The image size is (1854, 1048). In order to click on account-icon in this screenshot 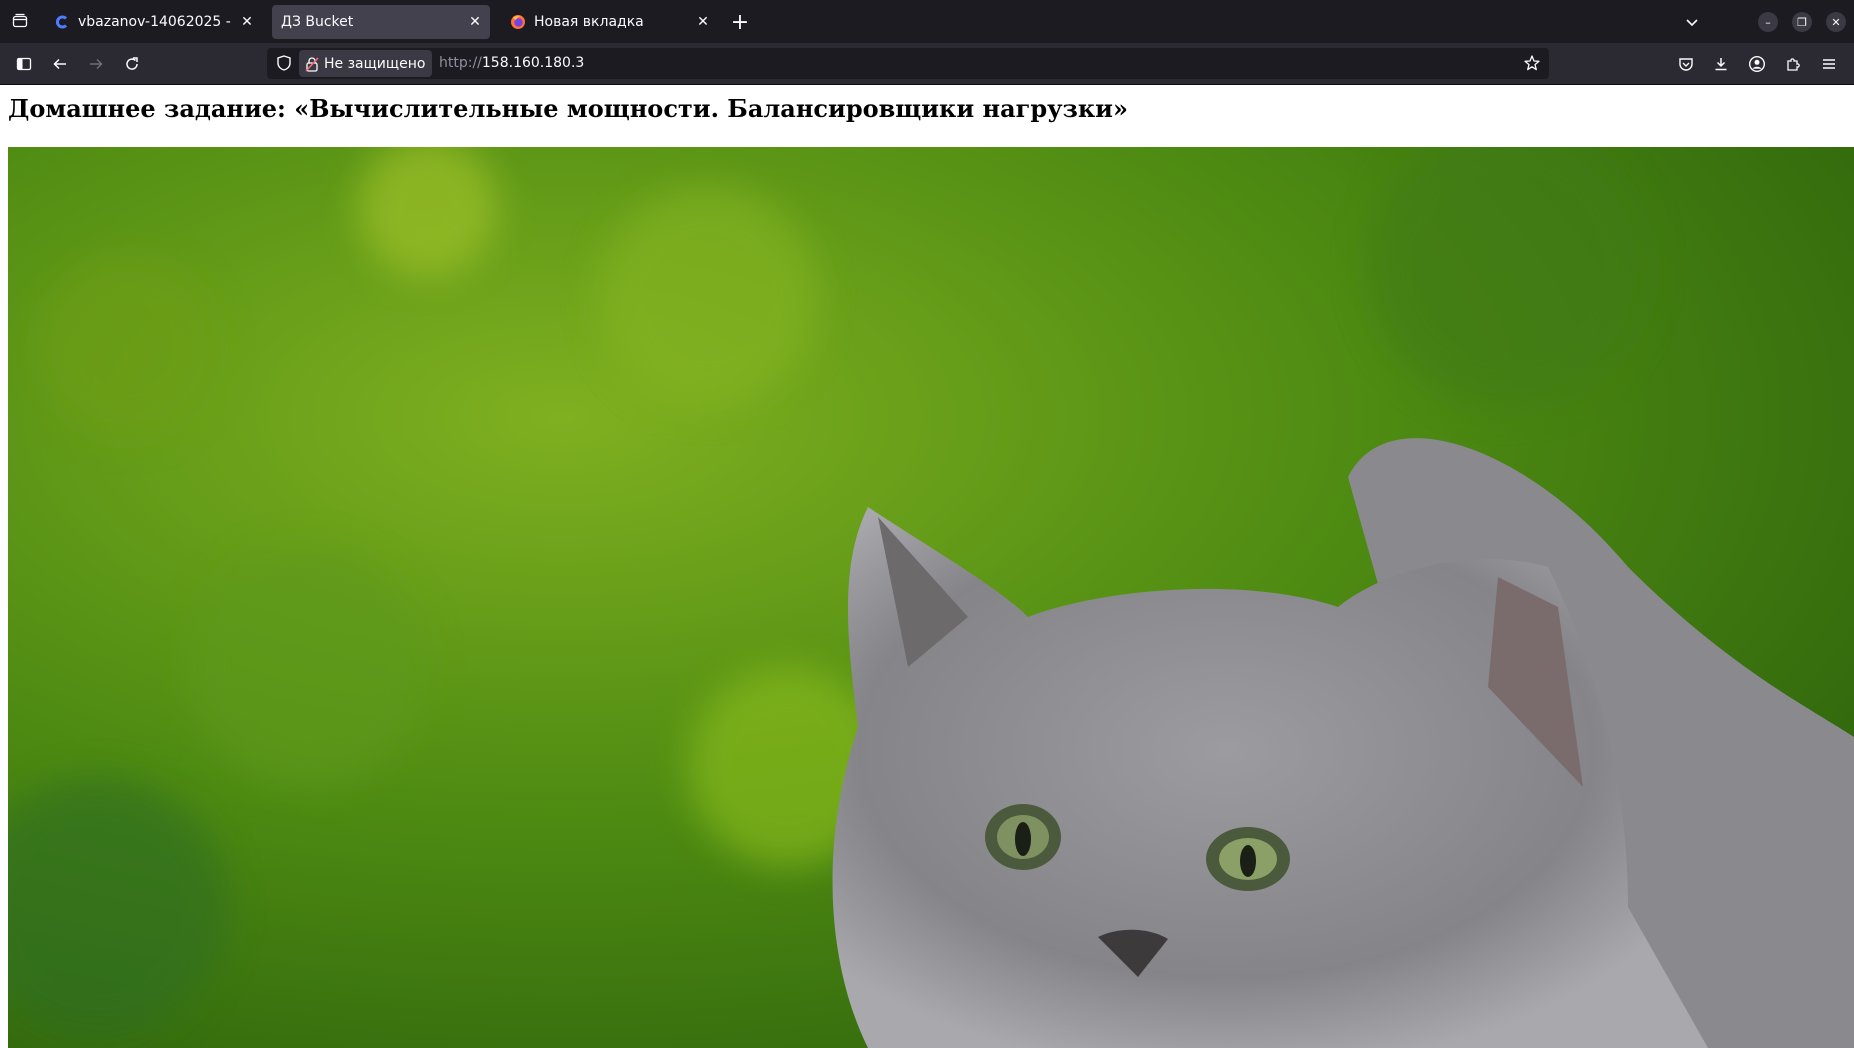, I will do `click(1757, 64)`.